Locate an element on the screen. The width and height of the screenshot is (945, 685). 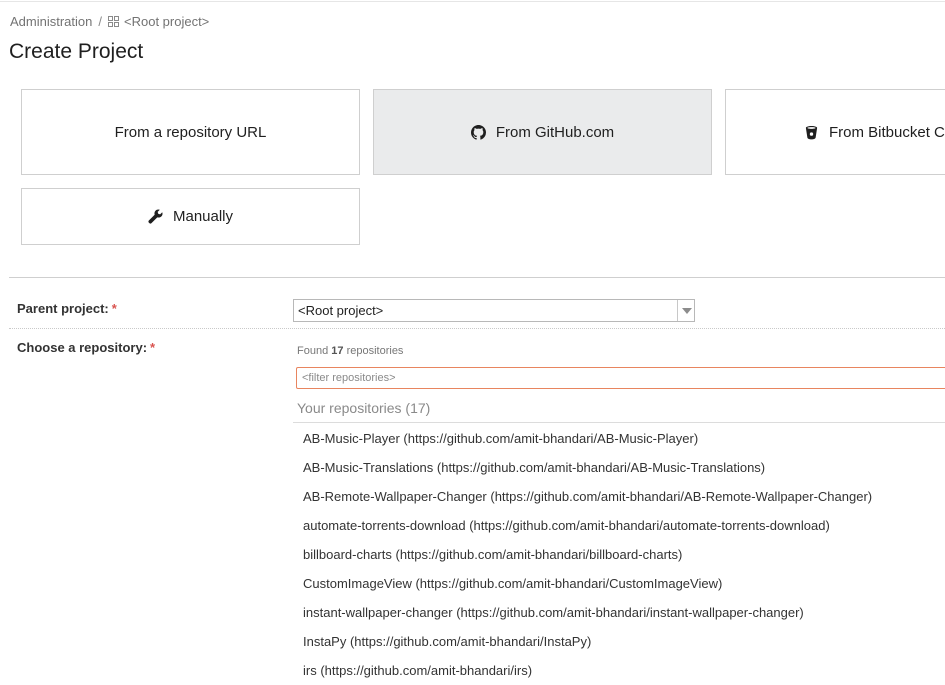
found-repositories-count: Found 17 repositories is located at coordinates (350, 351).